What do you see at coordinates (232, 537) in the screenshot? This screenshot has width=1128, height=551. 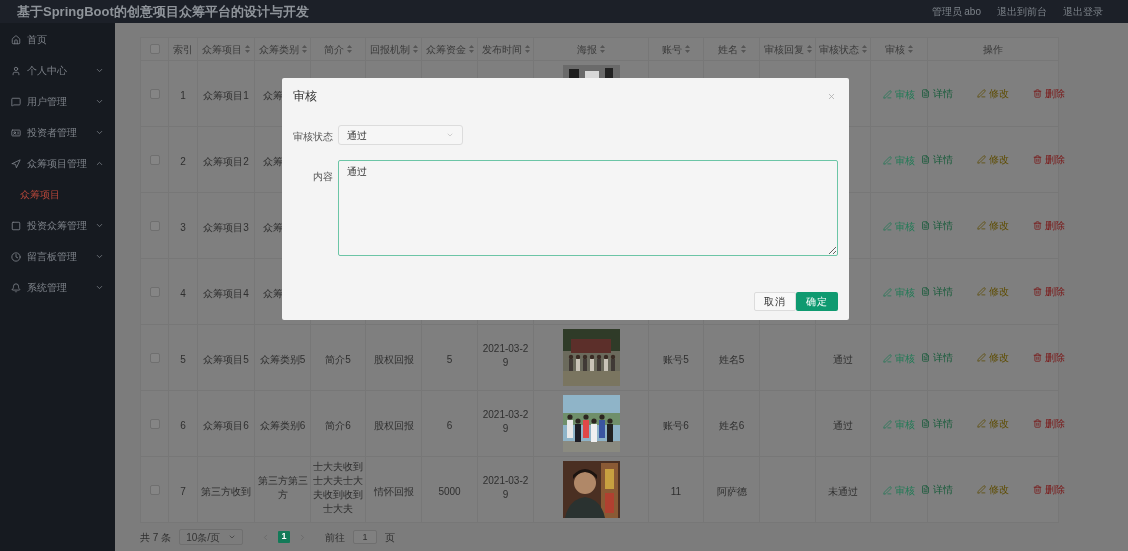 I see `chevron-down-icon` at bounding box center [232, 537].